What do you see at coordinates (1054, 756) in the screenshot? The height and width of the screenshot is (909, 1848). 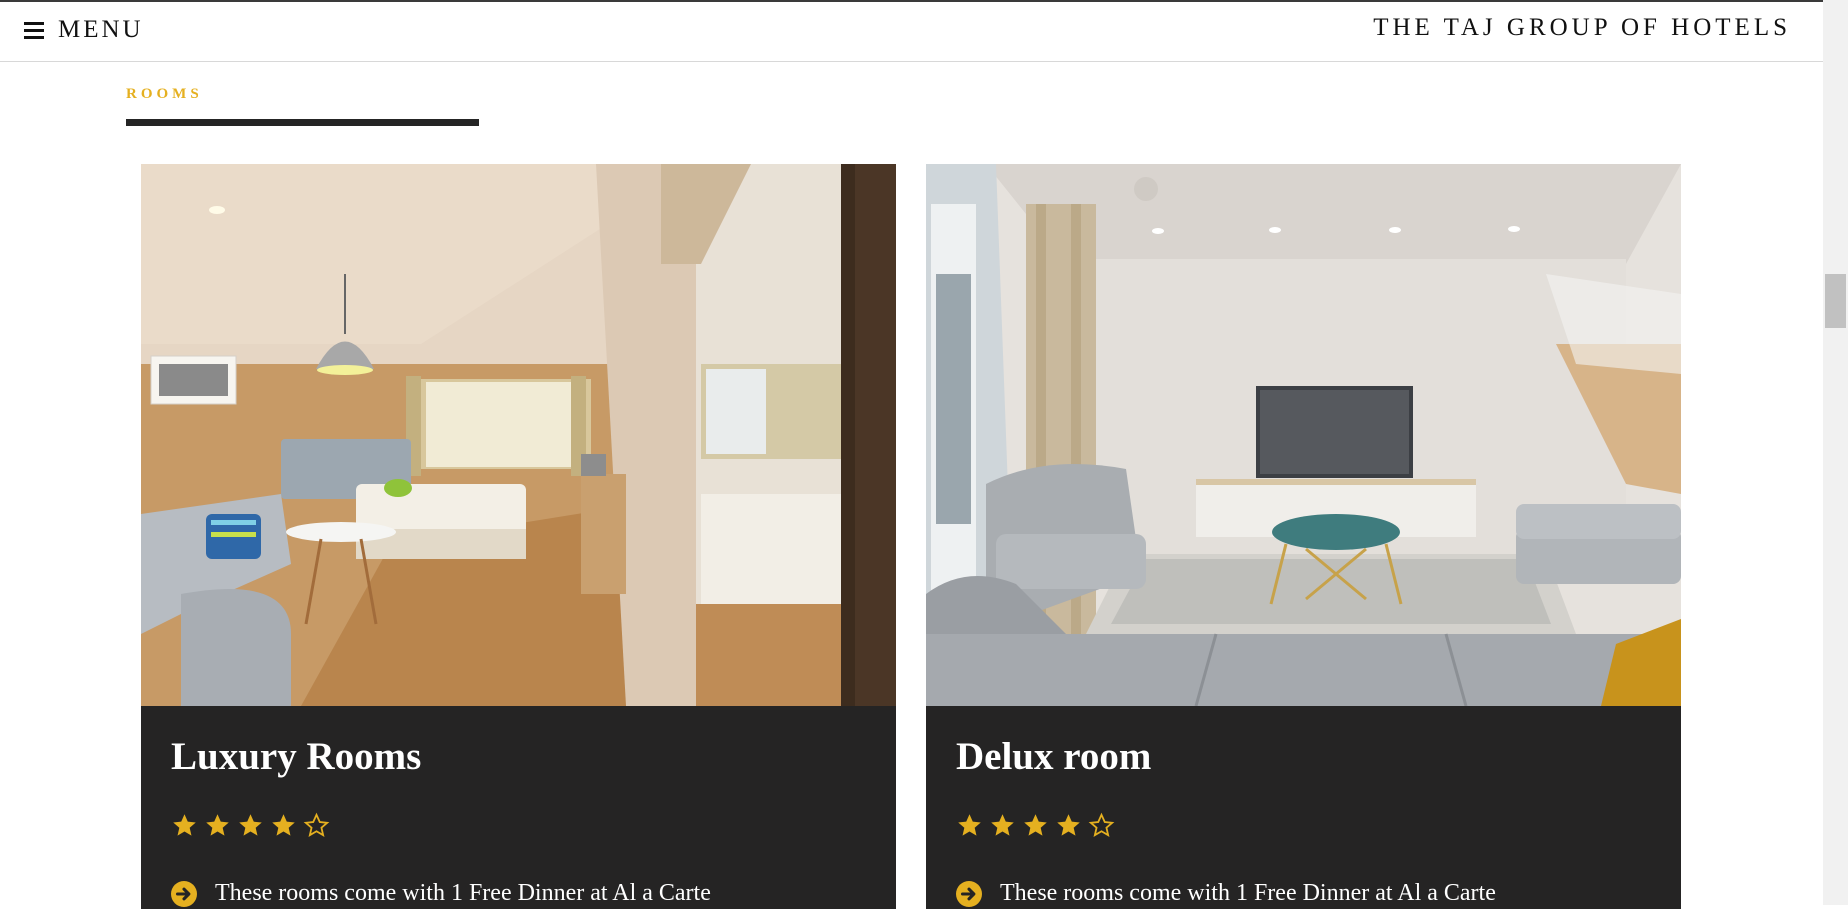 I see `room-title: Delux room` at bounding box center [1054, 756].